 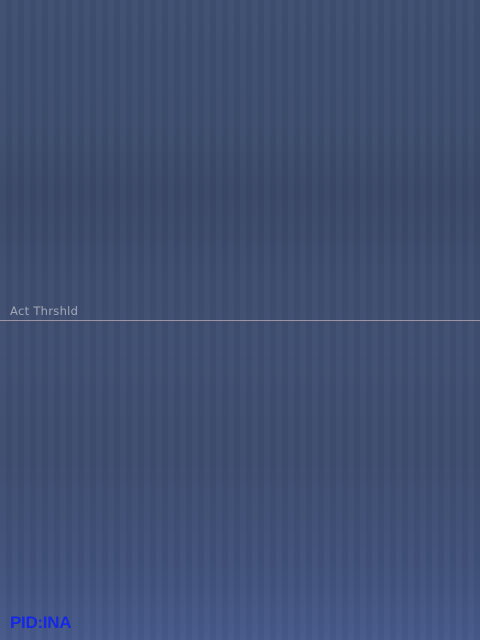 I want to click on pid-status-label: PID:INA, so click(x=41, y=622).